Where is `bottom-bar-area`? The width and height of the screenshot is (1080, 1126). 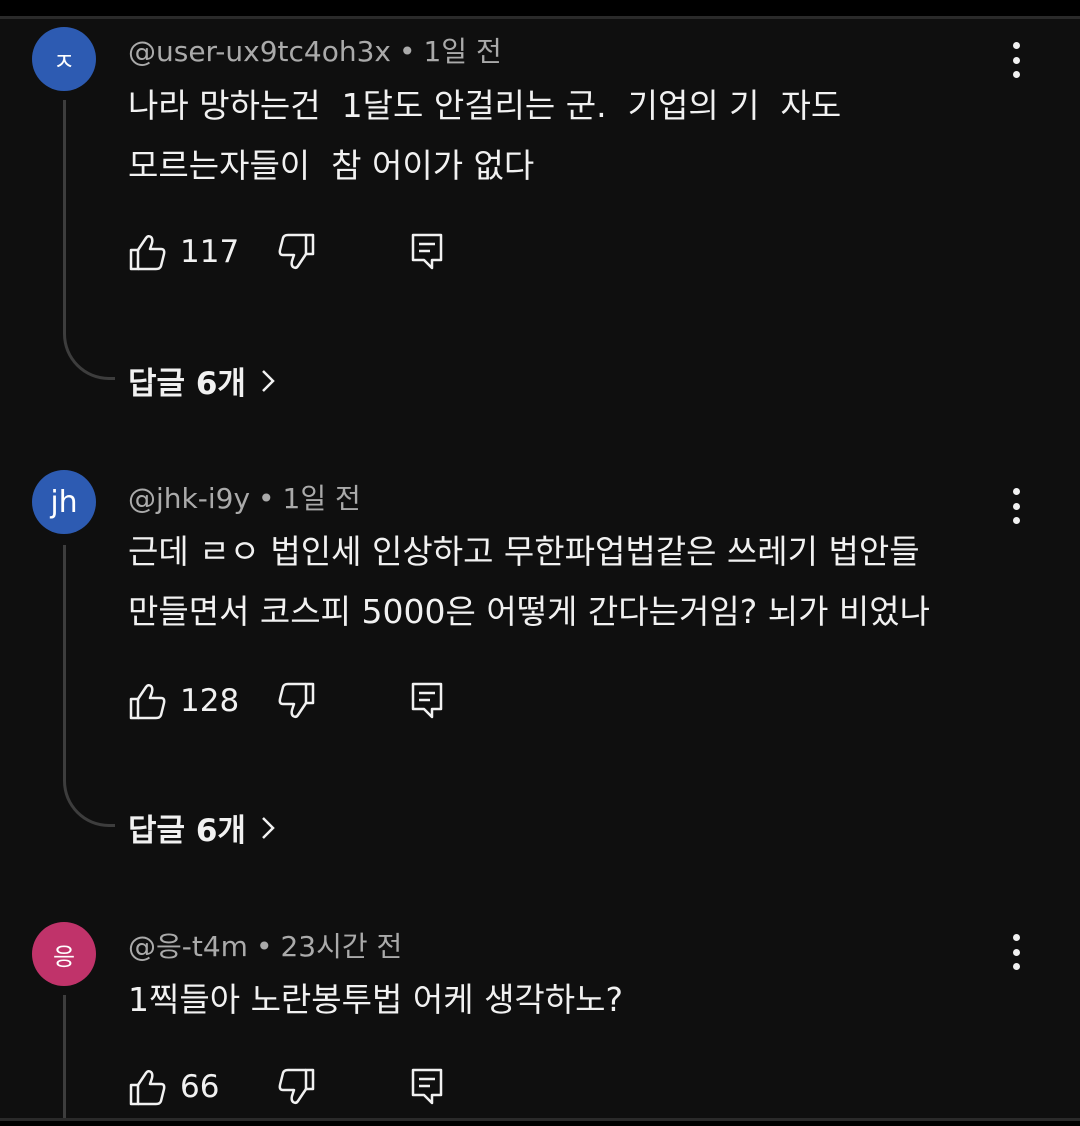
bottom-bar-area is located at coordinates (540, 1123).